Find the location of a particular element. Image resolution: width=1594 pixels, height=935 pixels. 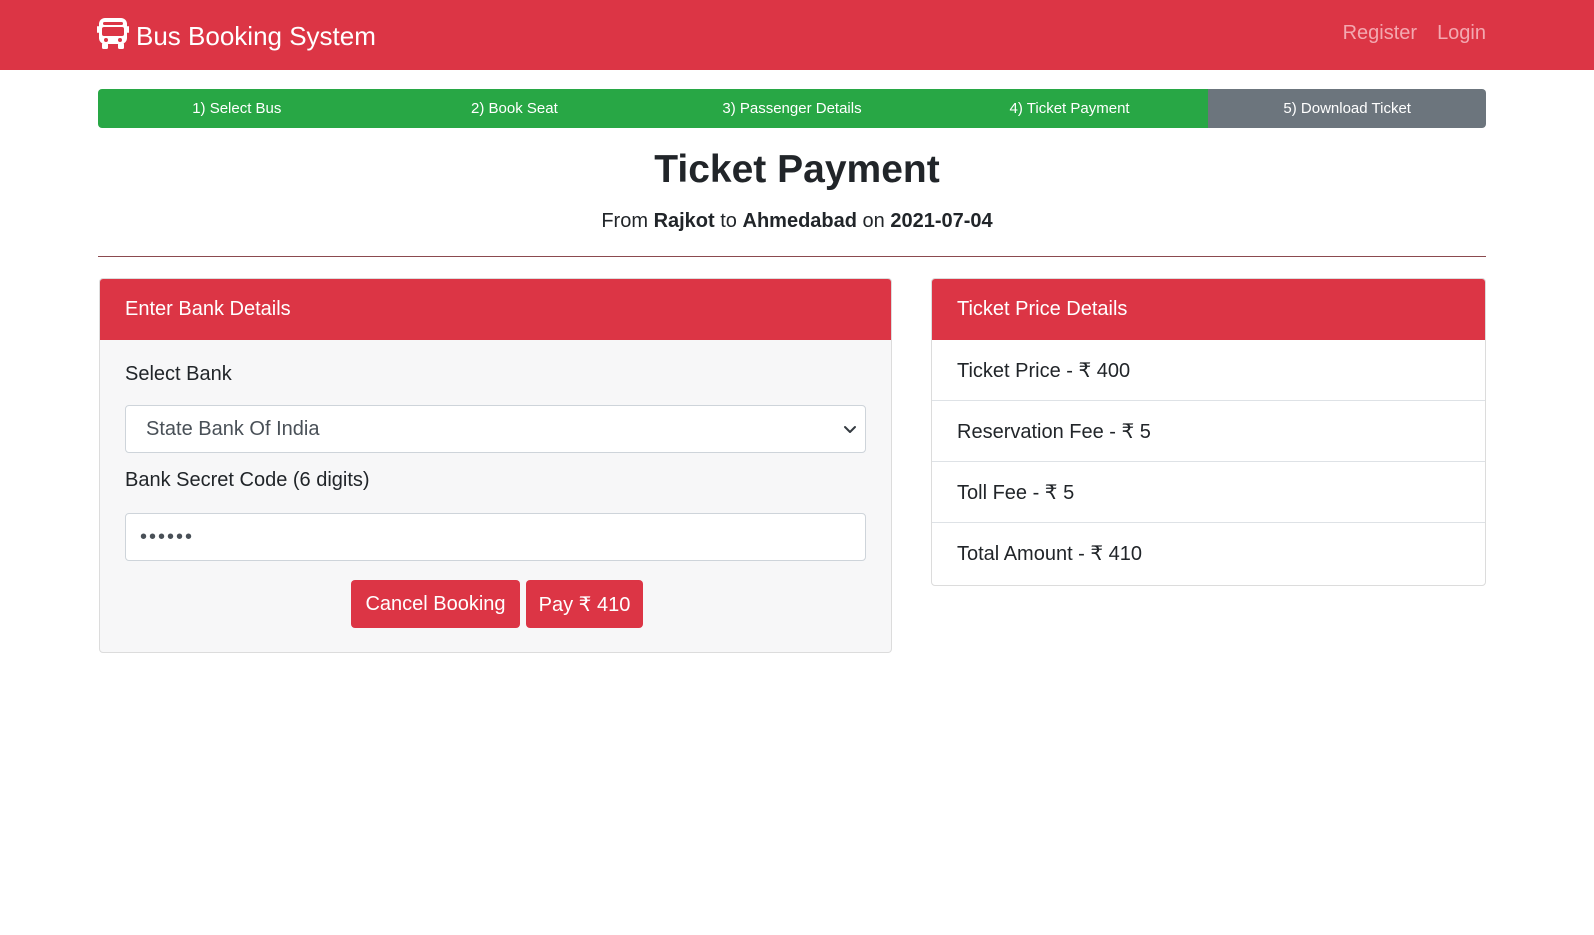

bank-select-value: State Bank Of India is located at coordinates (233, 428).